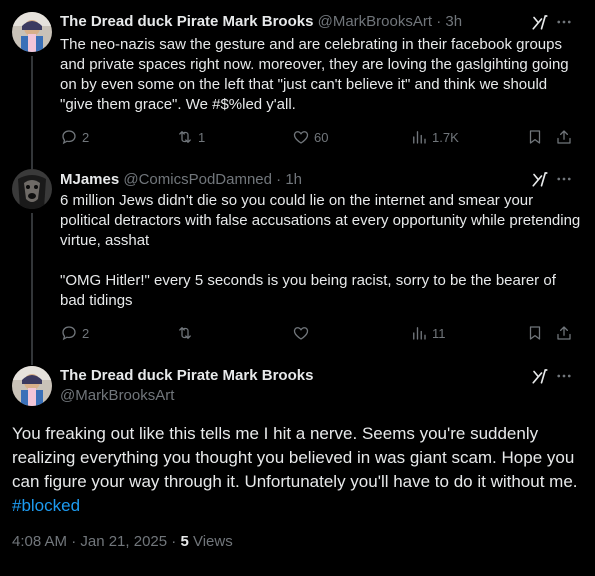 The width and height of the screenshot is (595, 576). I want to click on repost-button, so click(187, 333).